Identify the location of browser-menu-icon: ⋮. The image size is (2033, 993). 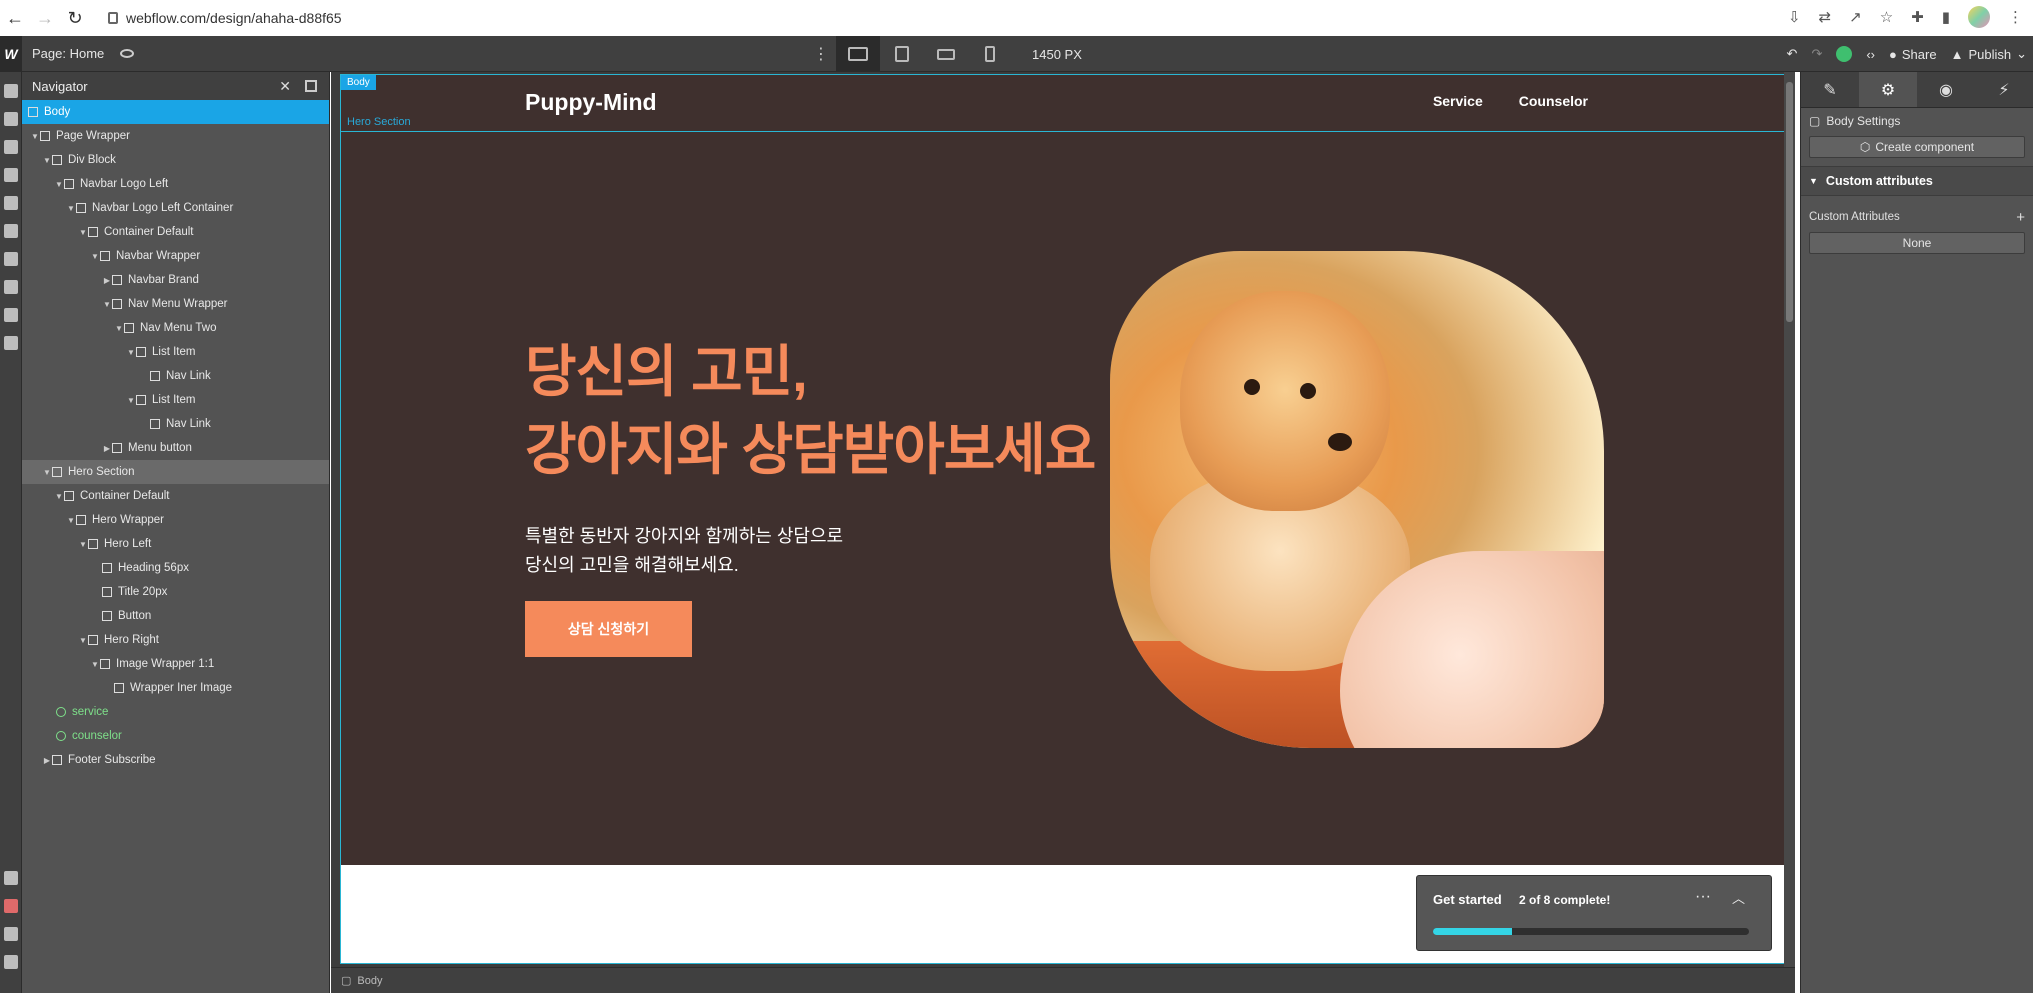
(2015, 17).